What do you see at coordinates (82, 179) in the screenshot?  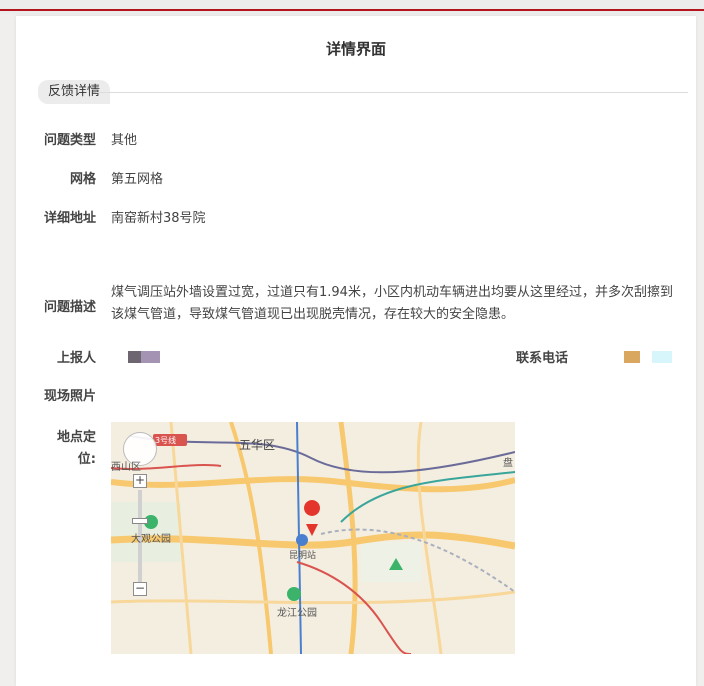 I see `grid-label: 网格` at bounding box center [82, 179].